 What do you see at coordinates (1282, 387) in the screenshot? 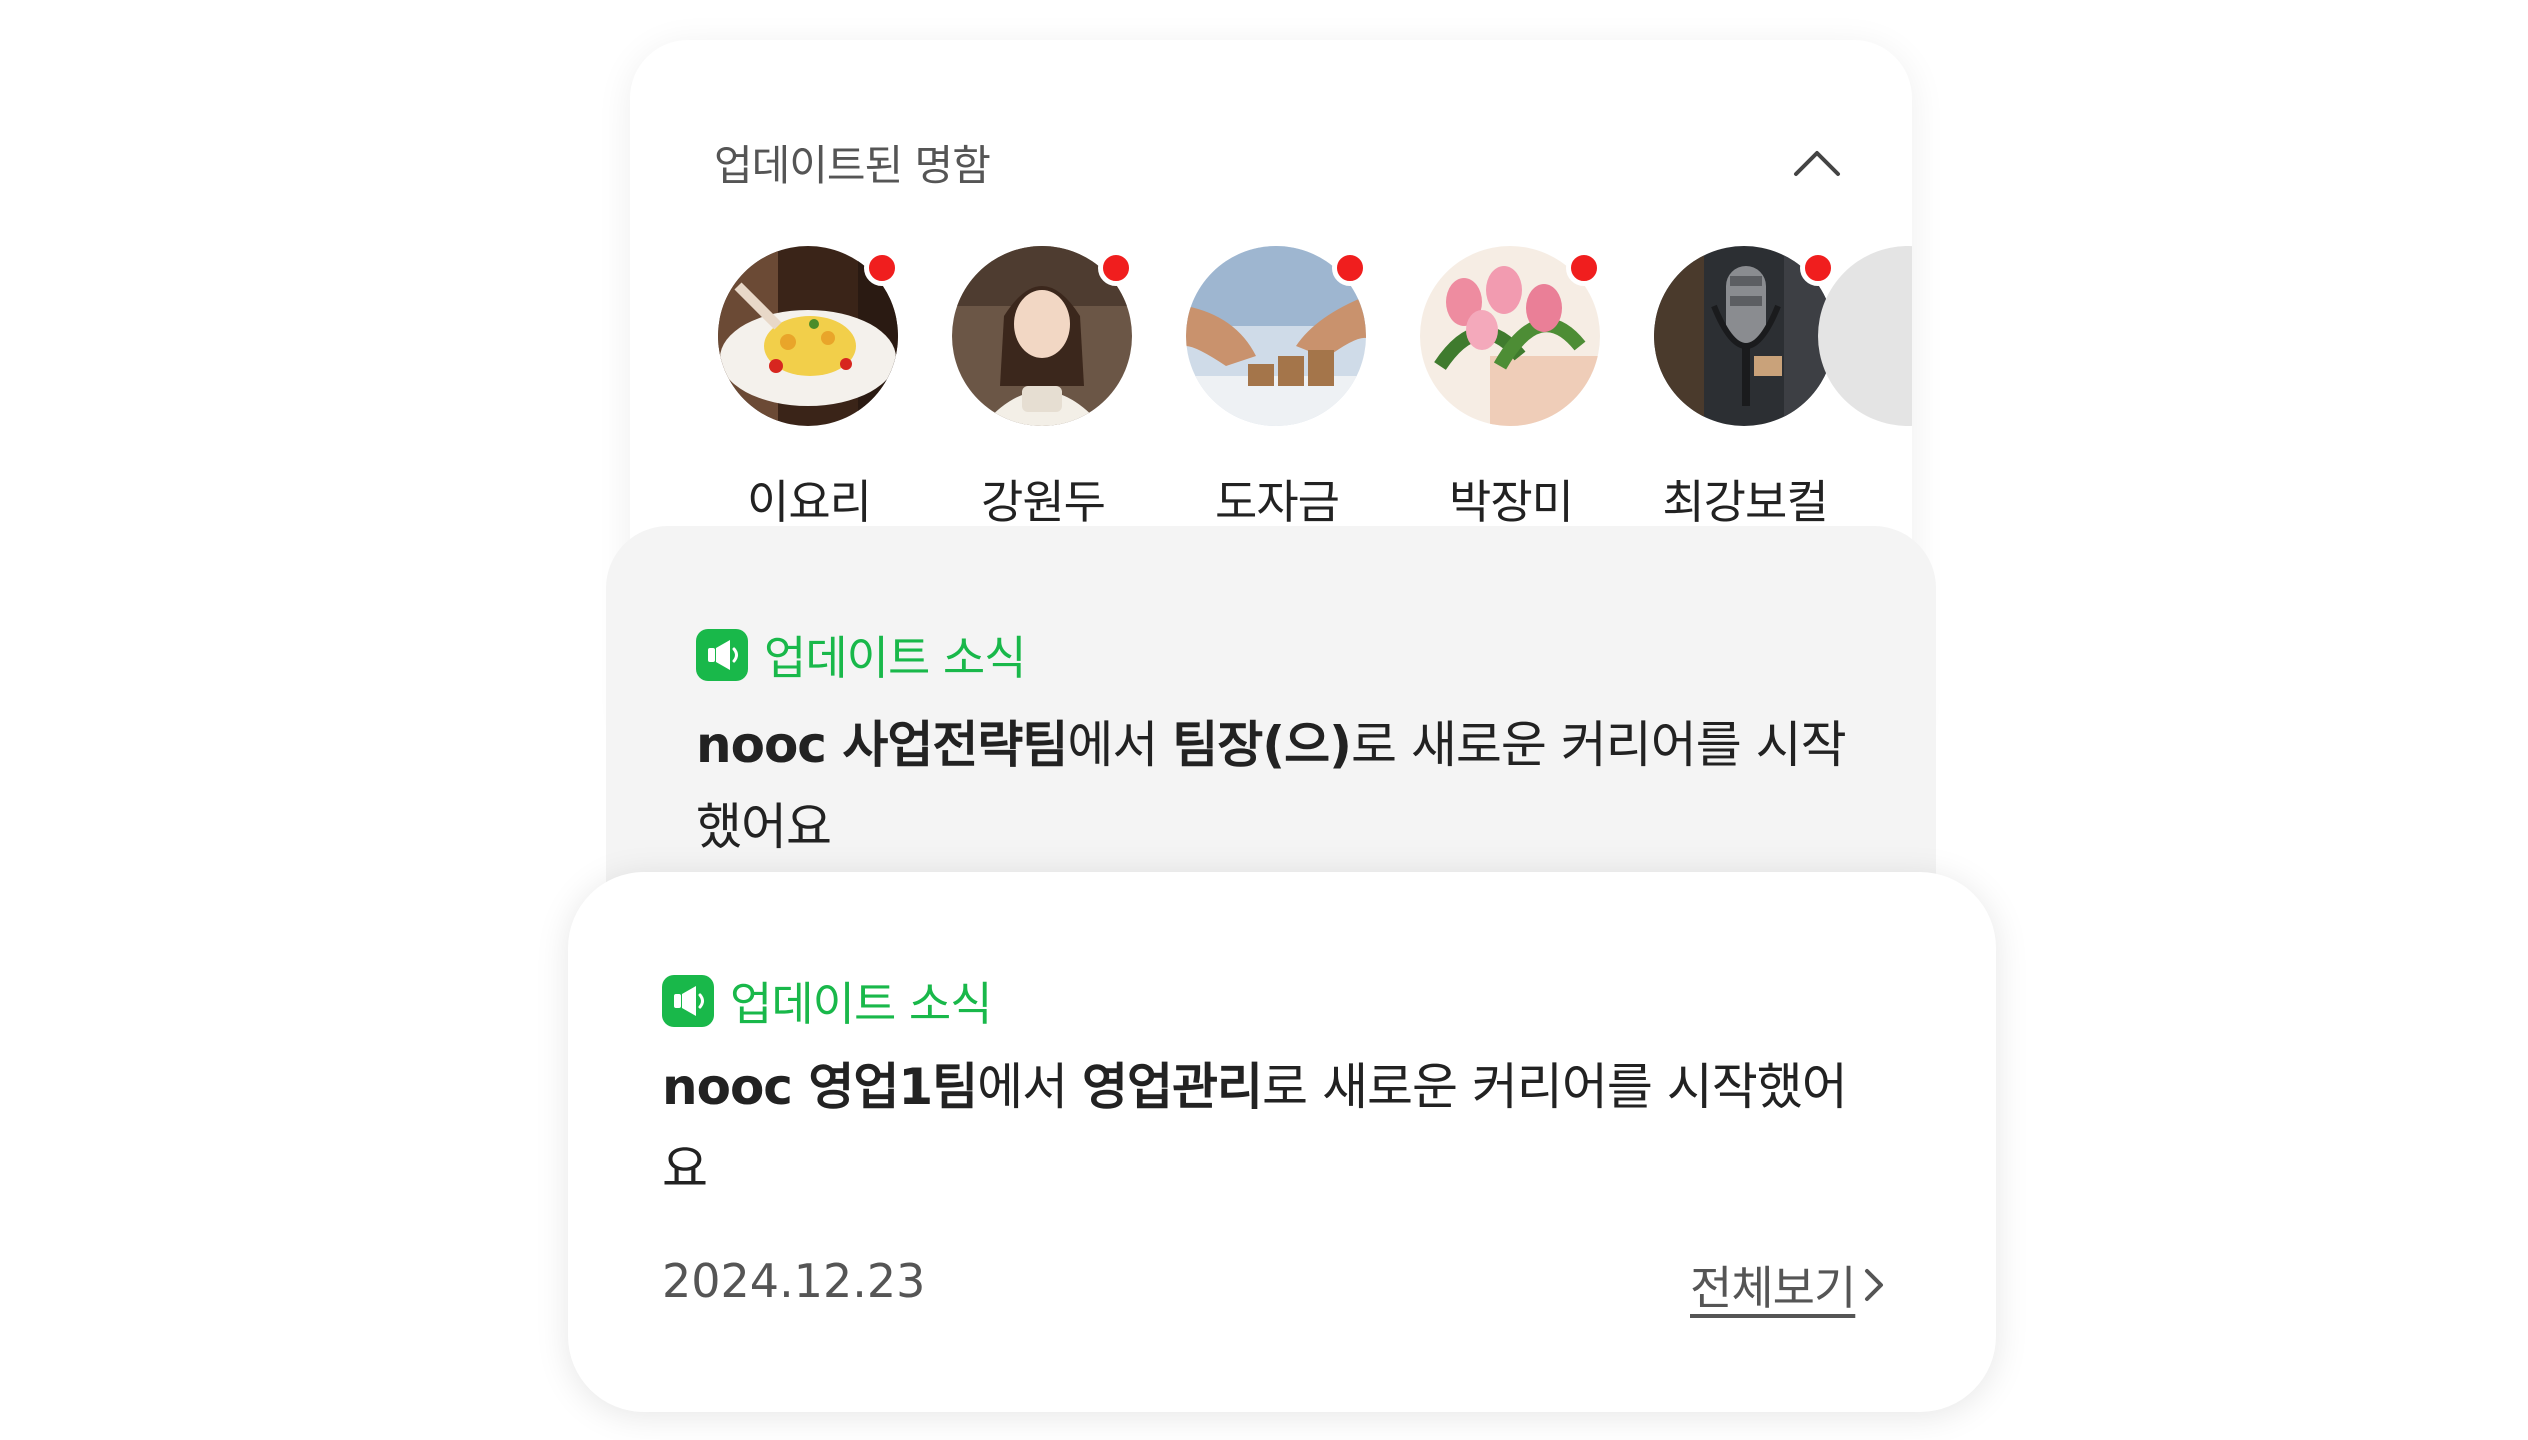
I see `person-card: 도자금` at bounding box center [1282, 387].